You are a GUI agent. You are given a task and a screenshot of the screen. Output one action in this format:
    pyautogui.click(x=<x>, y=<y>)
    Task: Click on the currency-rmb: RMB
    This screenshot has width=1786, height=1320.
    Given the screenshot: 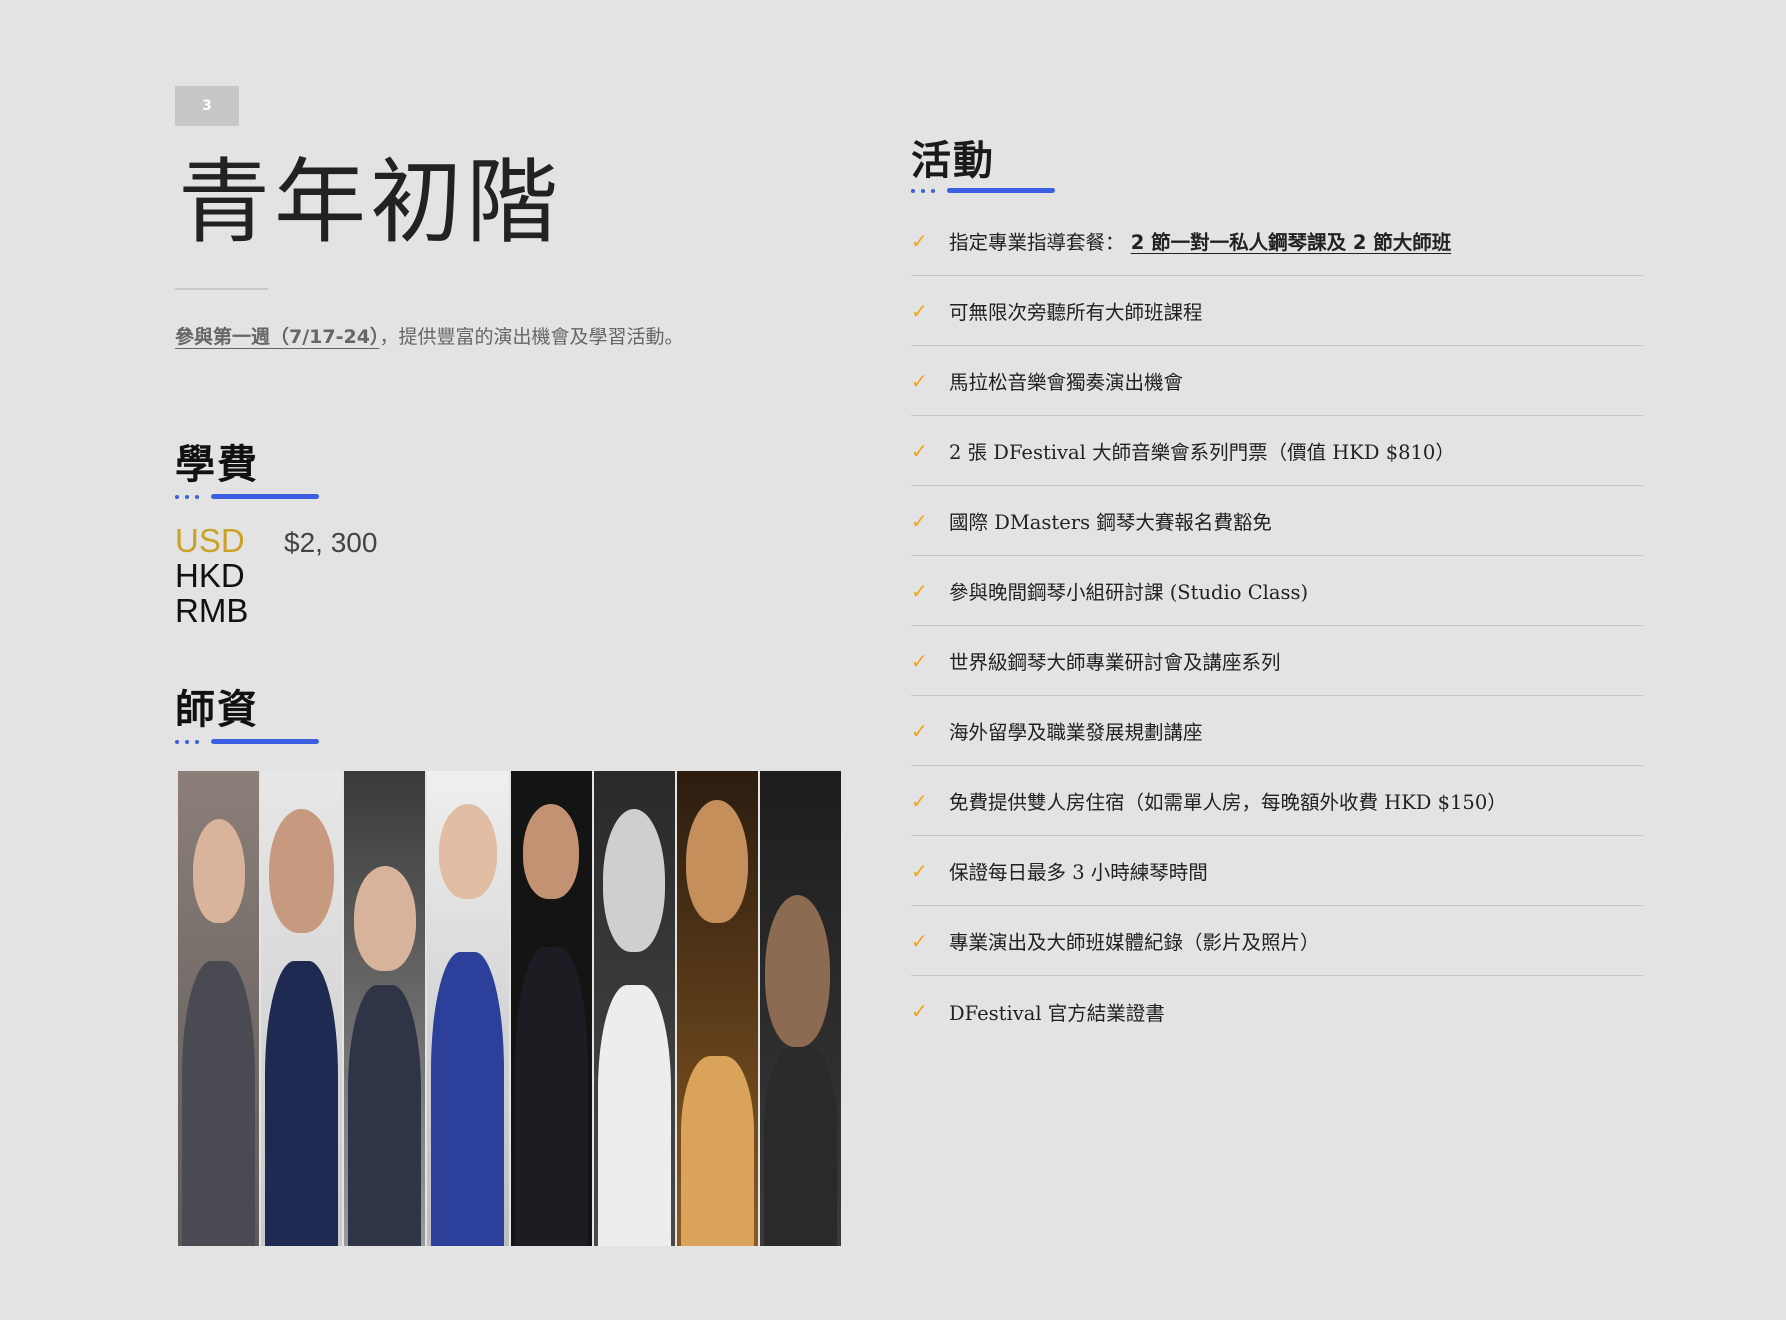 What is the action you would take?
    pyautogui.click(x=212, y=610)
    